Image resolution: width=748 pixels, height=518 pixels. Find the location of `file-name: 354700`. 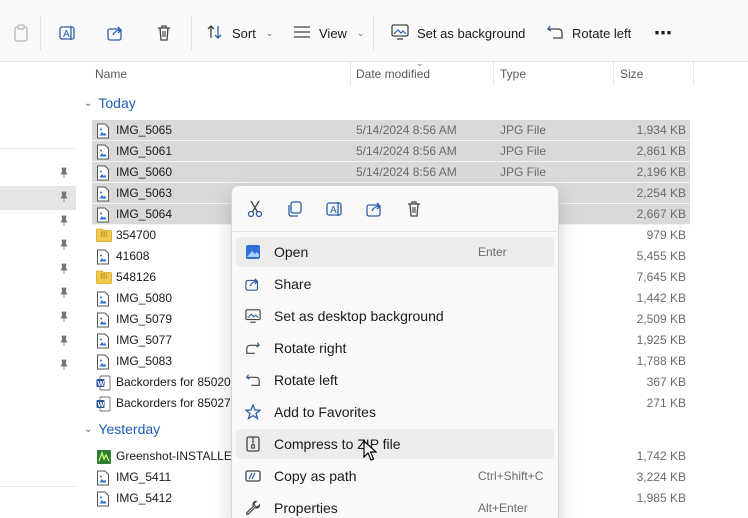

file-name: 354700 is located at coordinates (136, 235).